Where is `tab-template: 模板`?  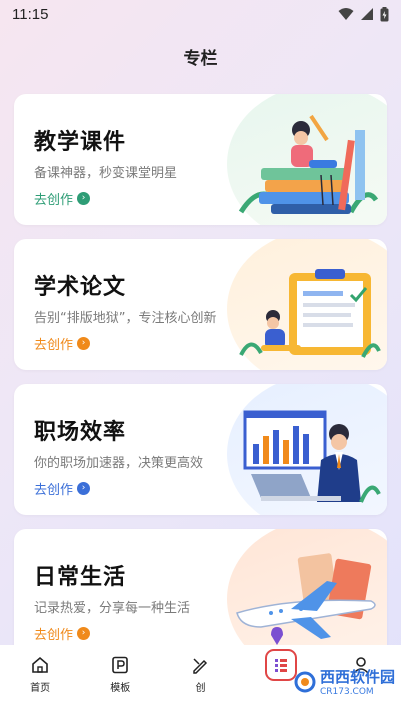 tab-template: 模板 is located at coordinates (120, 684).